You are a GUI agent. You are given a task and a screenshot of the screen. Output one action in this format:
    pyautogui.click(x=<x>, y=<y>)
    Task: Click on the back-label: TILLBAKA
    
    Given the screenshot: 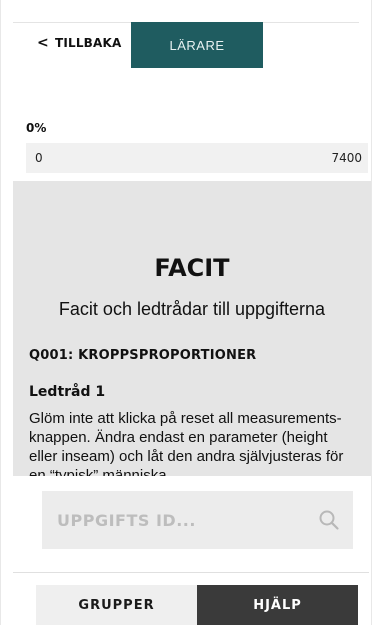 What is the action you would take?
    pyautogui.click(x=88, y=43)
    